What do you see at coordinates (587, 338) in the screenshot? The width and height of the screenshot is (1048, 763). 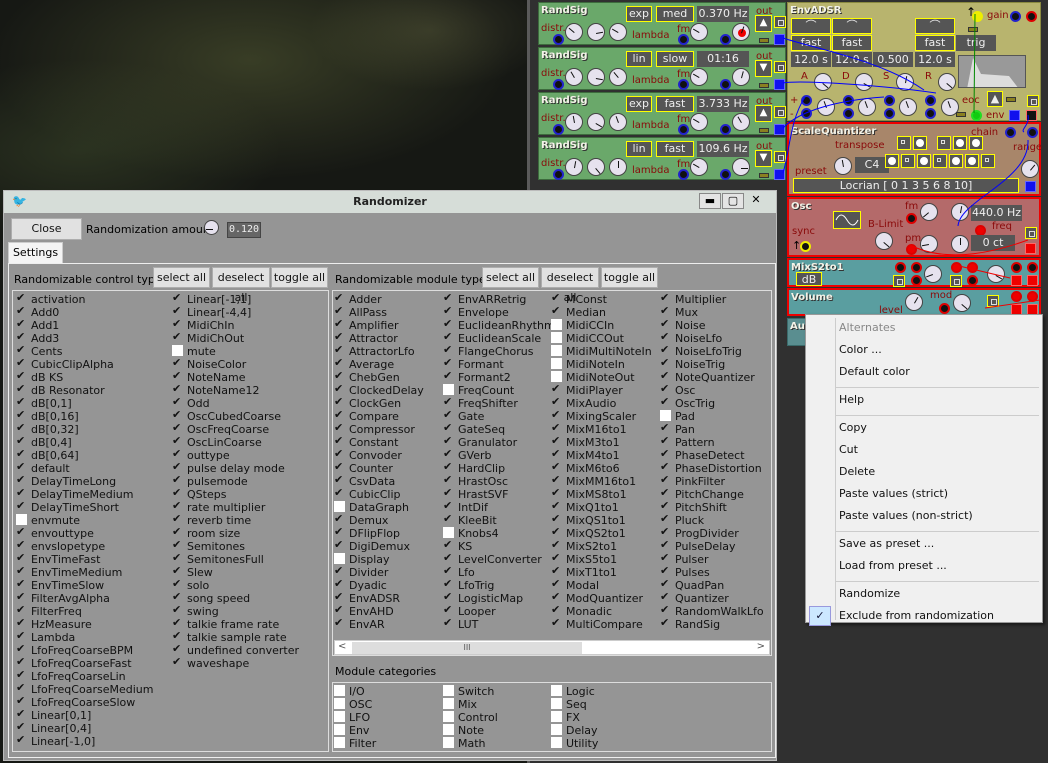 I see `checkbox-item: MidiCCOut` at bounding box center [587, 338].